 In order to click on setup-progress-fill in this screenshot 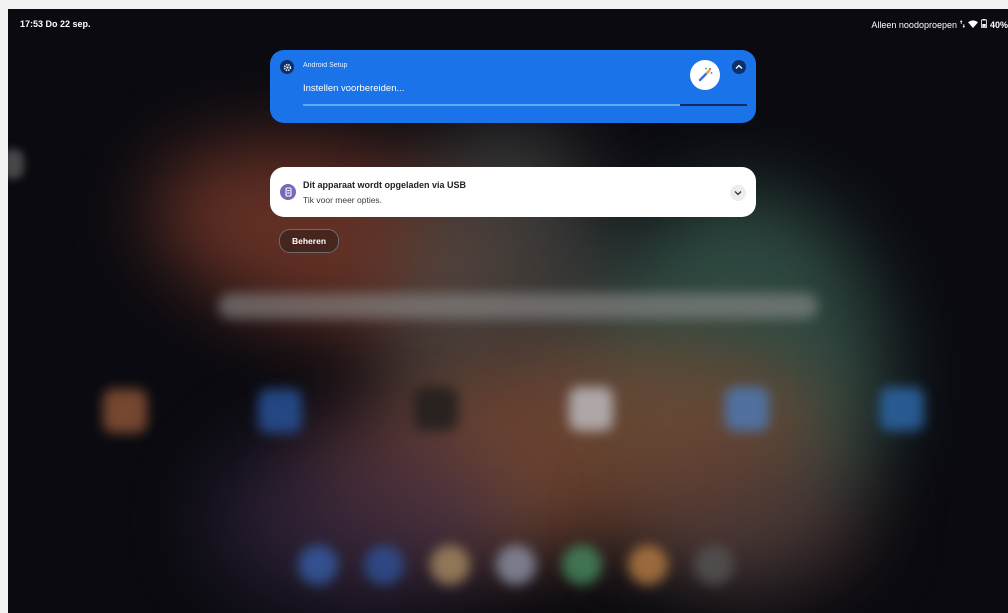, I will do `click(713, 105)`.